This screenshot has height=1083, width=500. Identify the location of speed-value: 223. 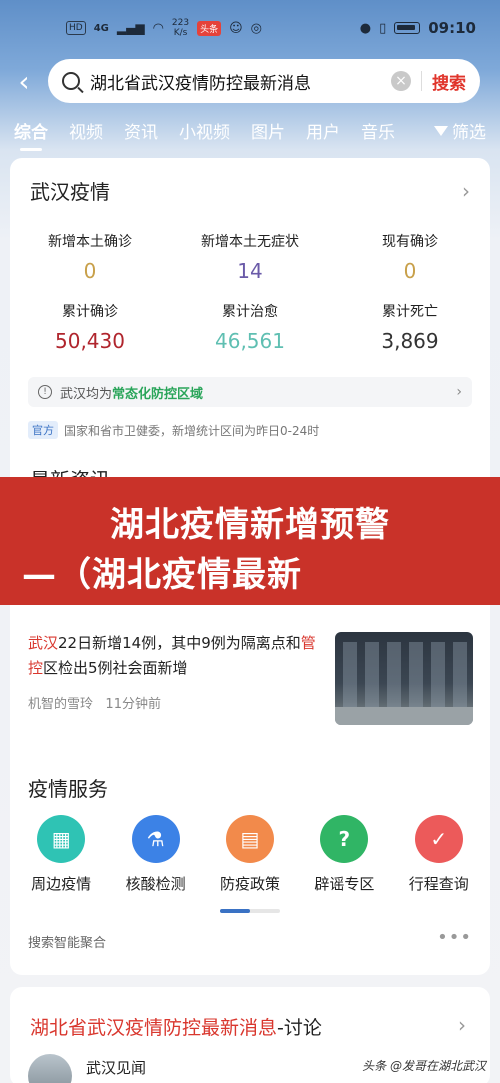
(180, 23).